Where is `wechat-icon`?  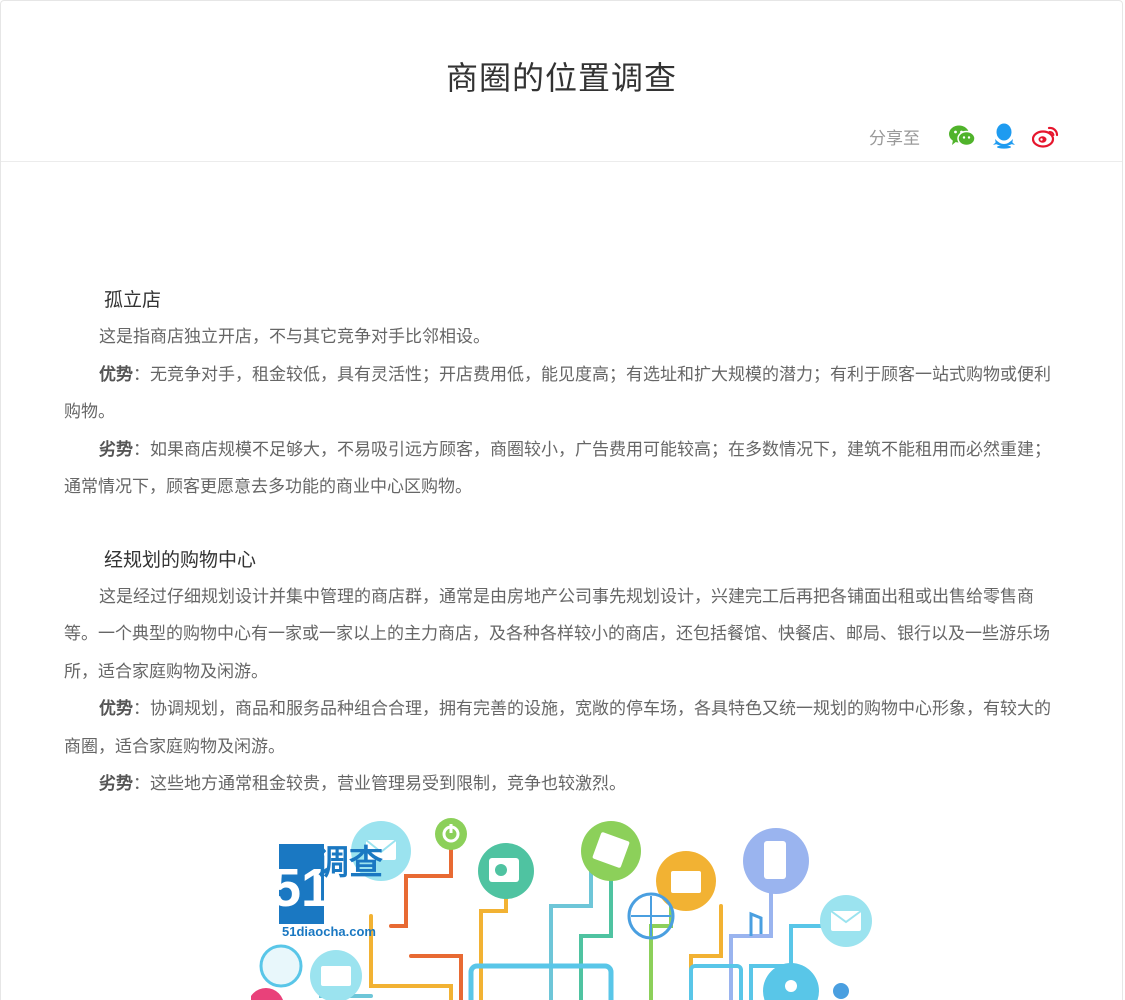 wechat-icon is located at coordinates (962, 136).